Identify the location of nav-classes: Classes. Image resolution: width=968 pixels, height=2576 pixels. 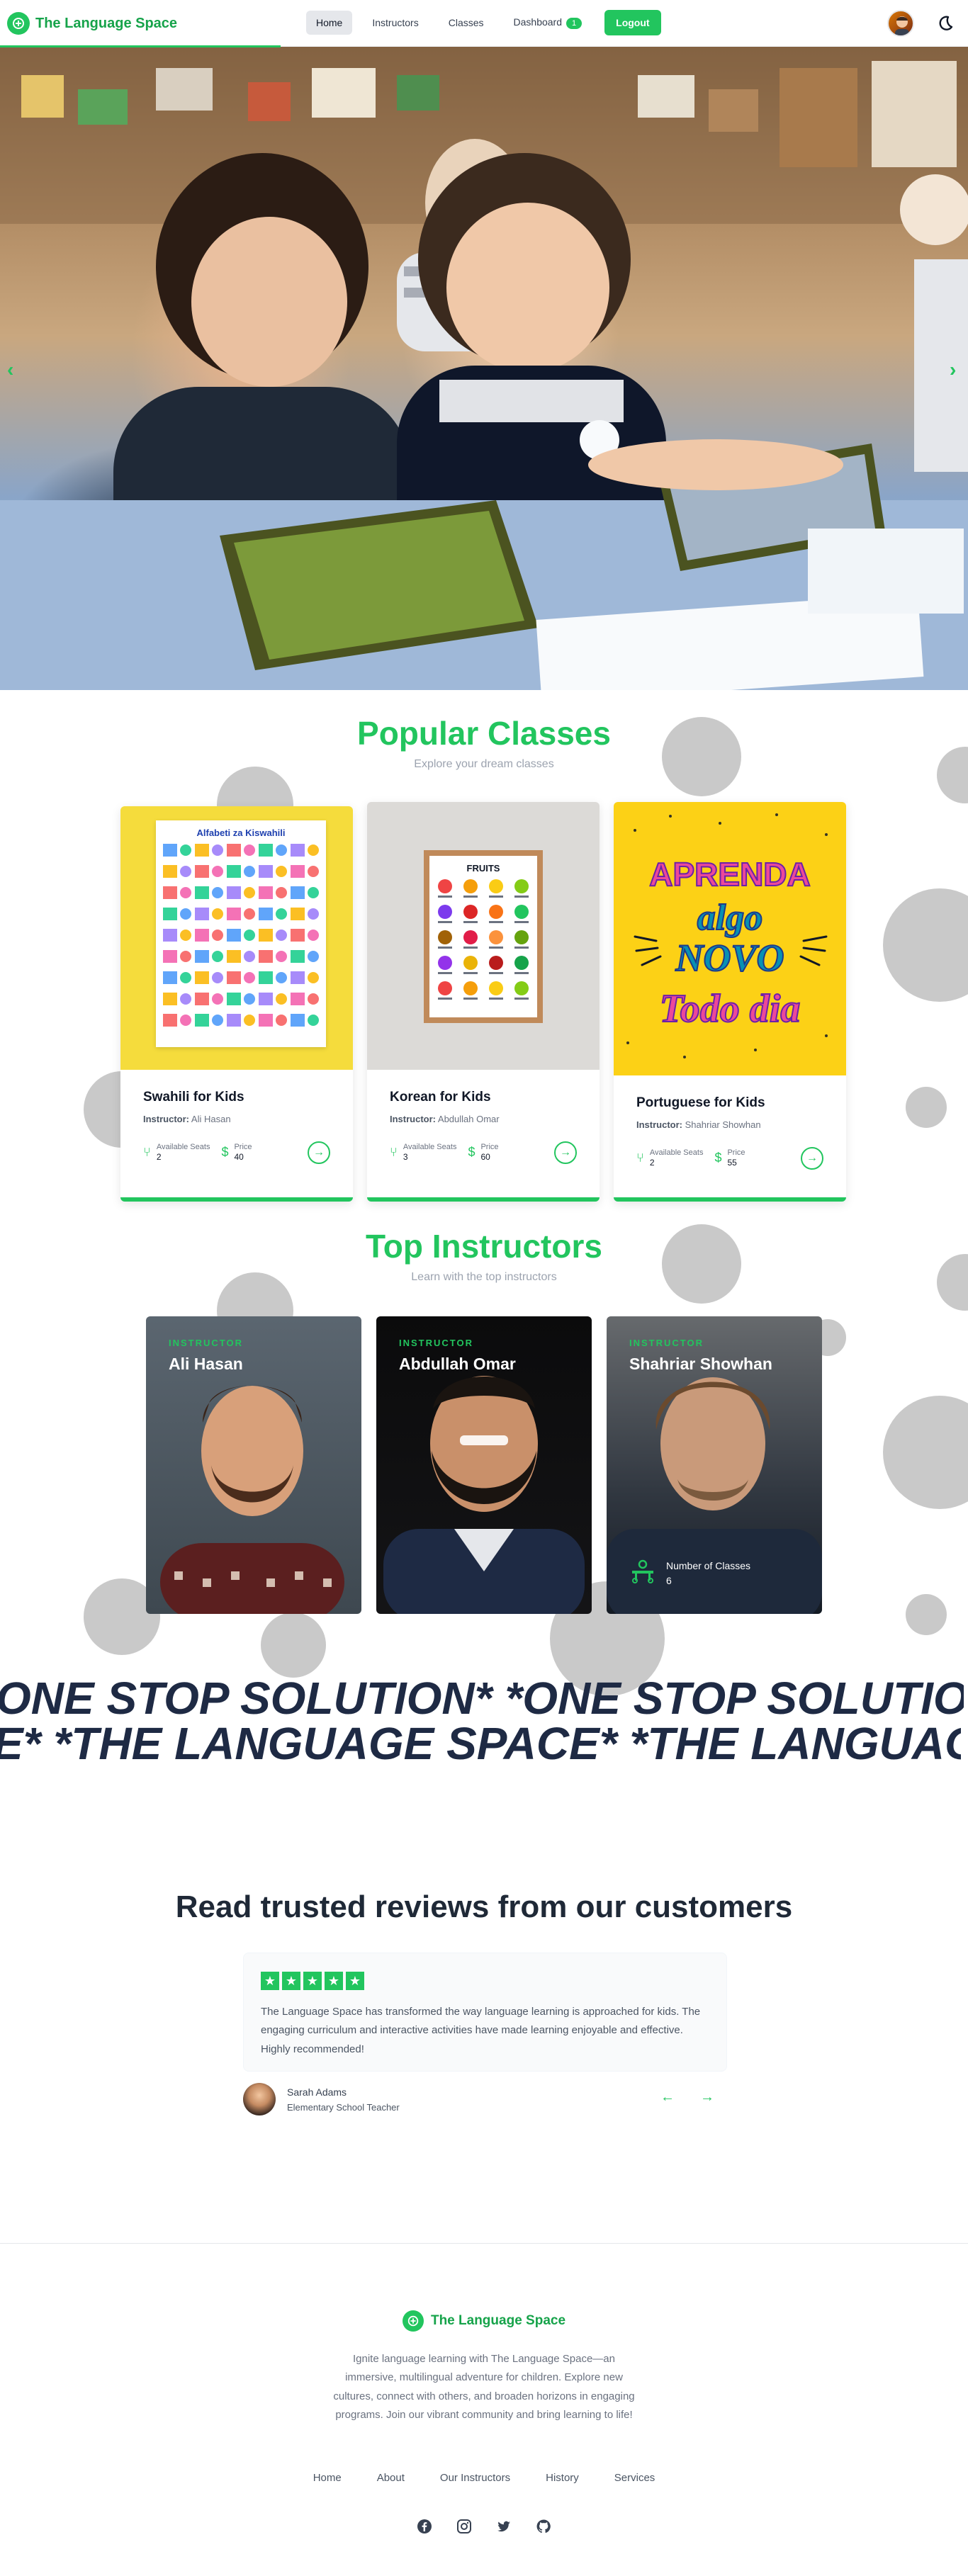
(467, 23).